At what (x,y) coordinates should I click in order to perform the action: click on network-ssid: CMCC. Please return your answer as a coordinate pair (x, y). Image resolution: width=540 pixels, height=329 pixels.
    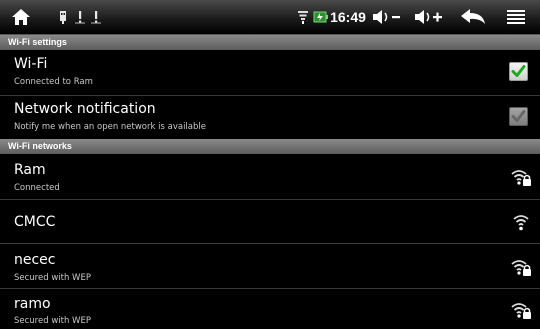
    Looking at the image, I should click on (35, 222).